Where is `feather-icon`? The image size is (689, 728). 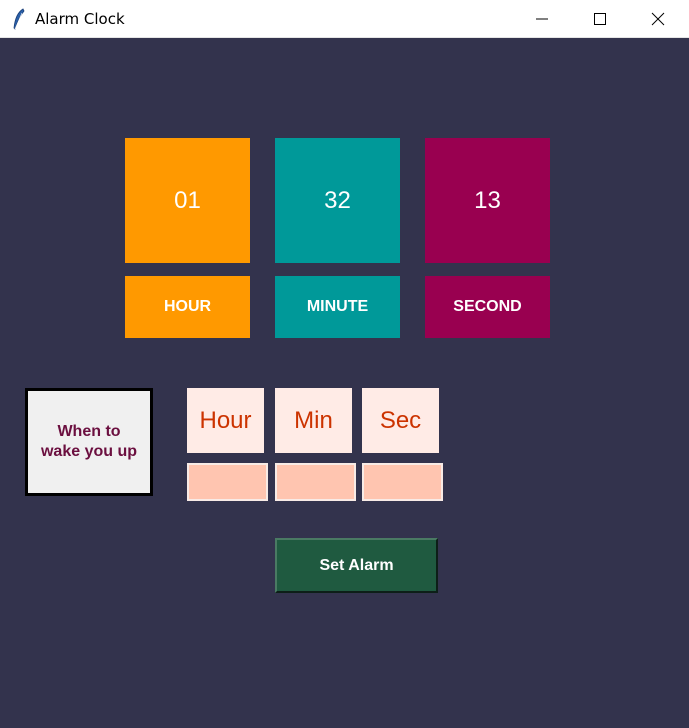 feather-icon is located at coordinates (19, 19).